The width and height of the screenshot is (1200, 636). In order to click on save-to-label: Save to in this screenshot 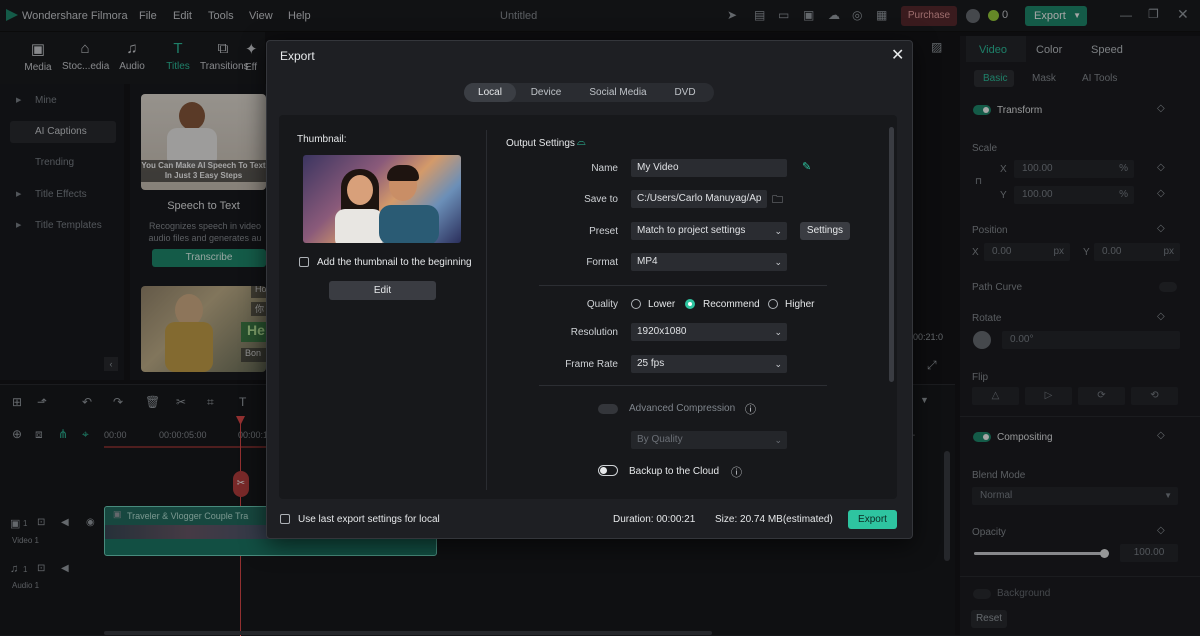, I will do `click(601, 199)`.